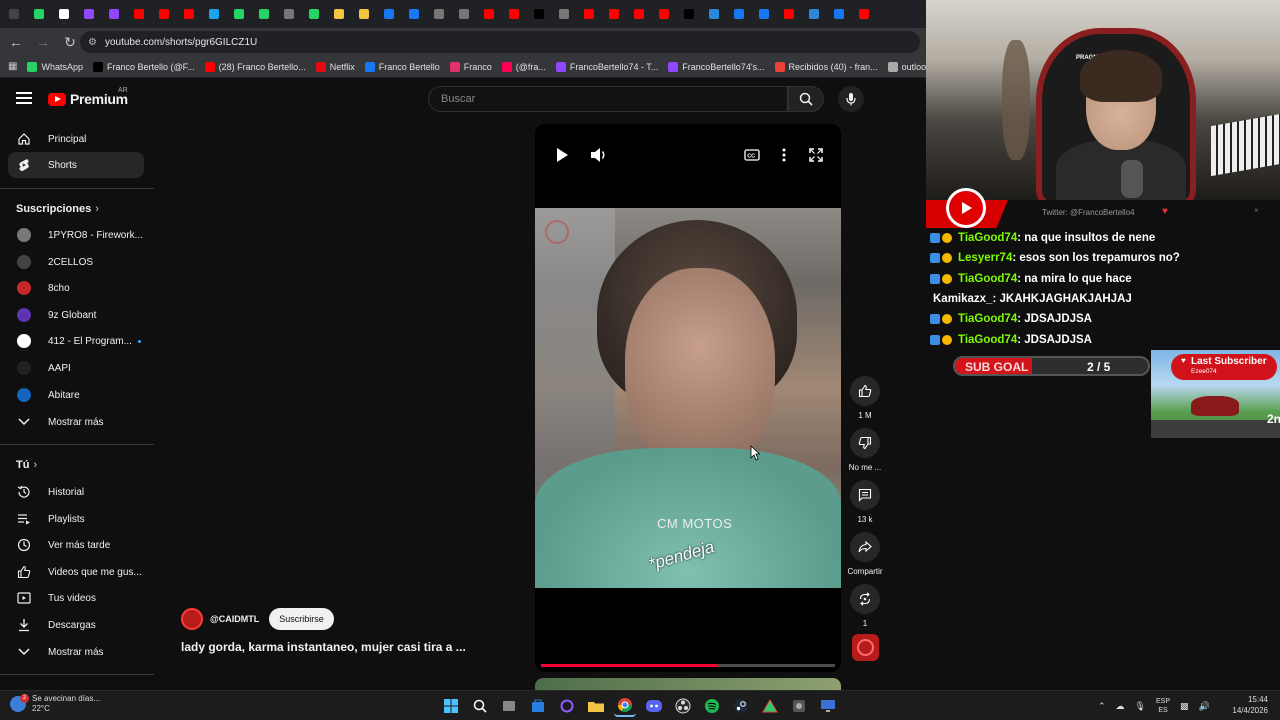 Image resolution: width=1280 pixels, height=720 pixels. I want to click on comments-action: 13 k, so click(865, 502).